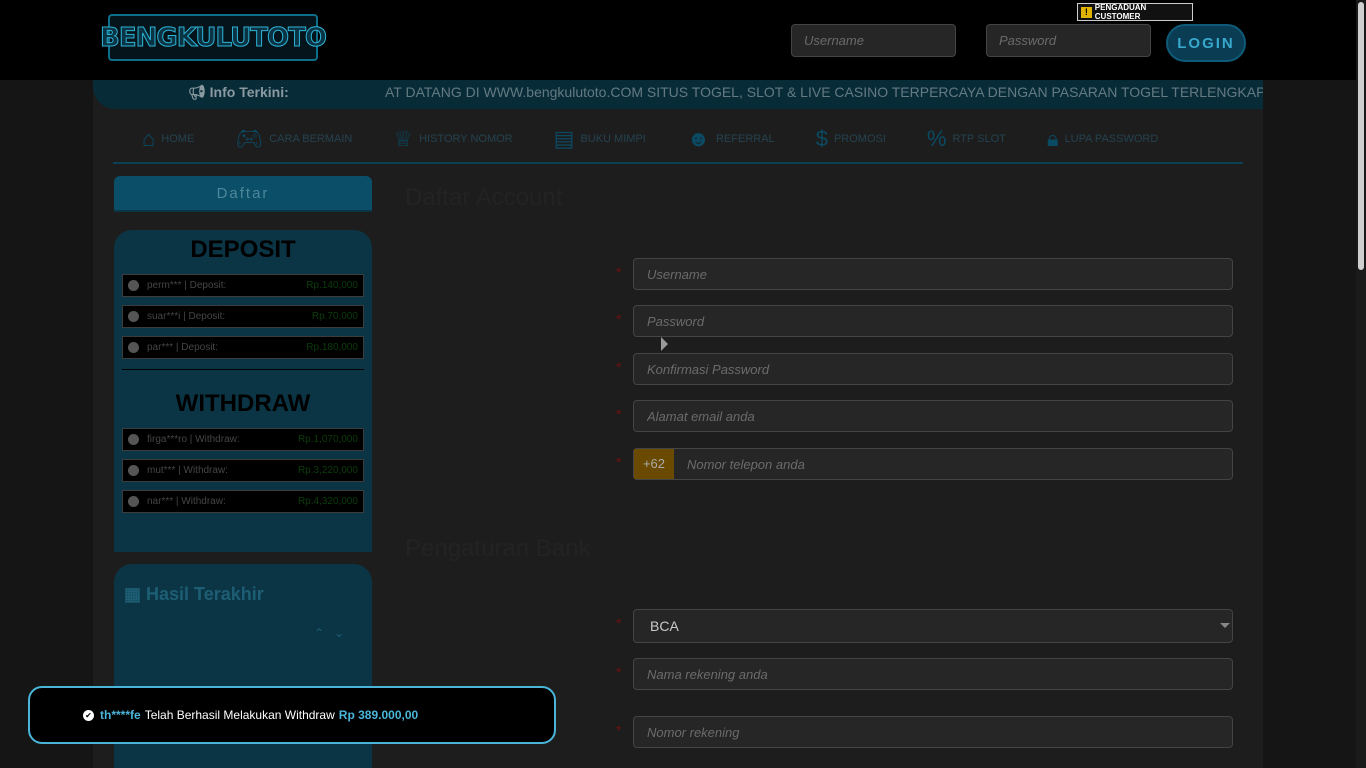 This screenshot has height=768, width=1366. I want to click on withdraw-row: nar*** | Withdraw: Rp.4,320,000, so click(243, 501).